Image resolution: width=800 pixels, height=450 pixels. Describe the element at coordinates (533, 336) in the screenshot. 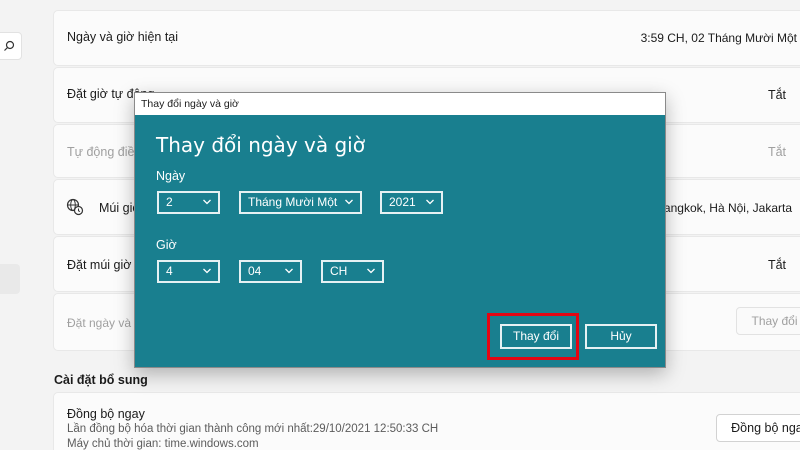

I see `highlight-box` at that location.